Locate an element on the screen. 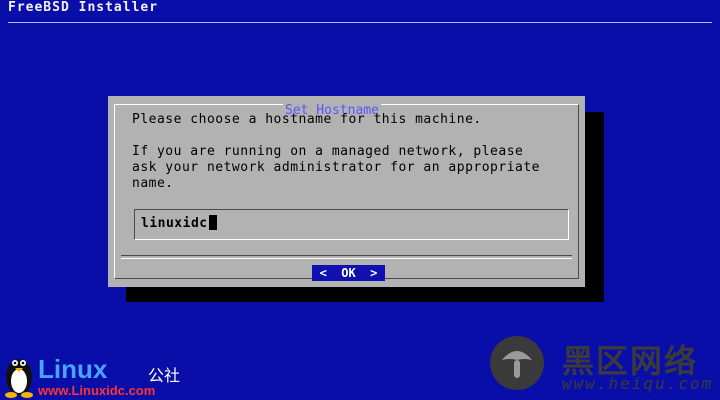  linux-wordmark: Linux is located at coordinates (73, 369).